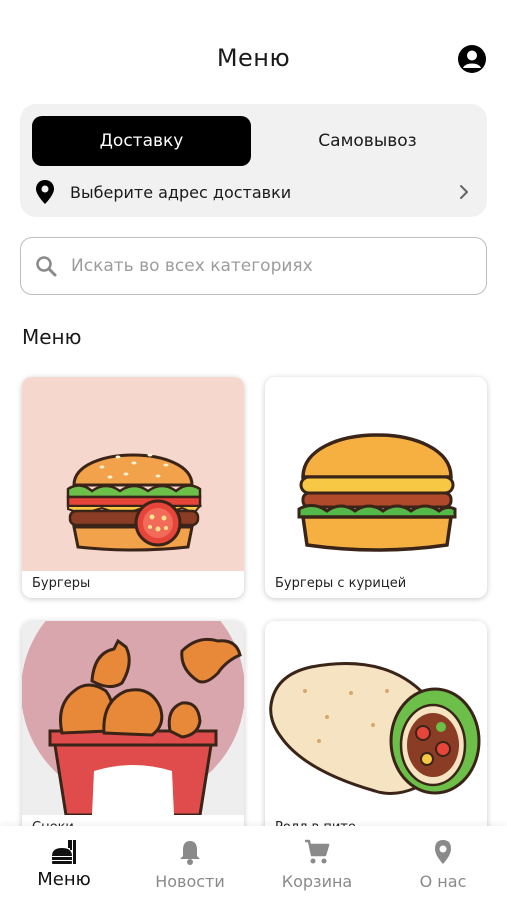  Describe the element at coordinates (317, 851) in the screenshot. I see `cart-icon` at that location.